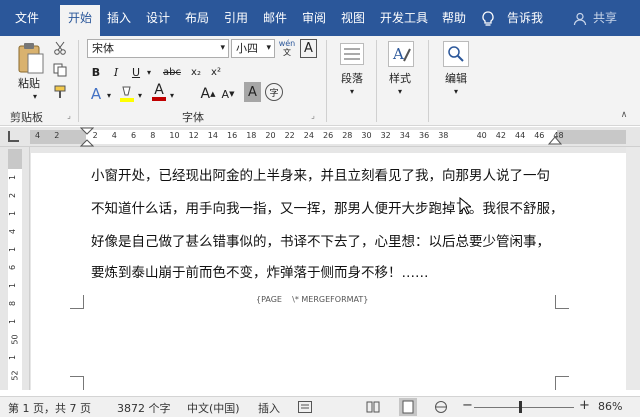 Image resolution: width=640 pixels, height=417 pixels. Describe the element at coordinates (454, 21) in the screenshot. I see `tab-help: 帮助` at that location.